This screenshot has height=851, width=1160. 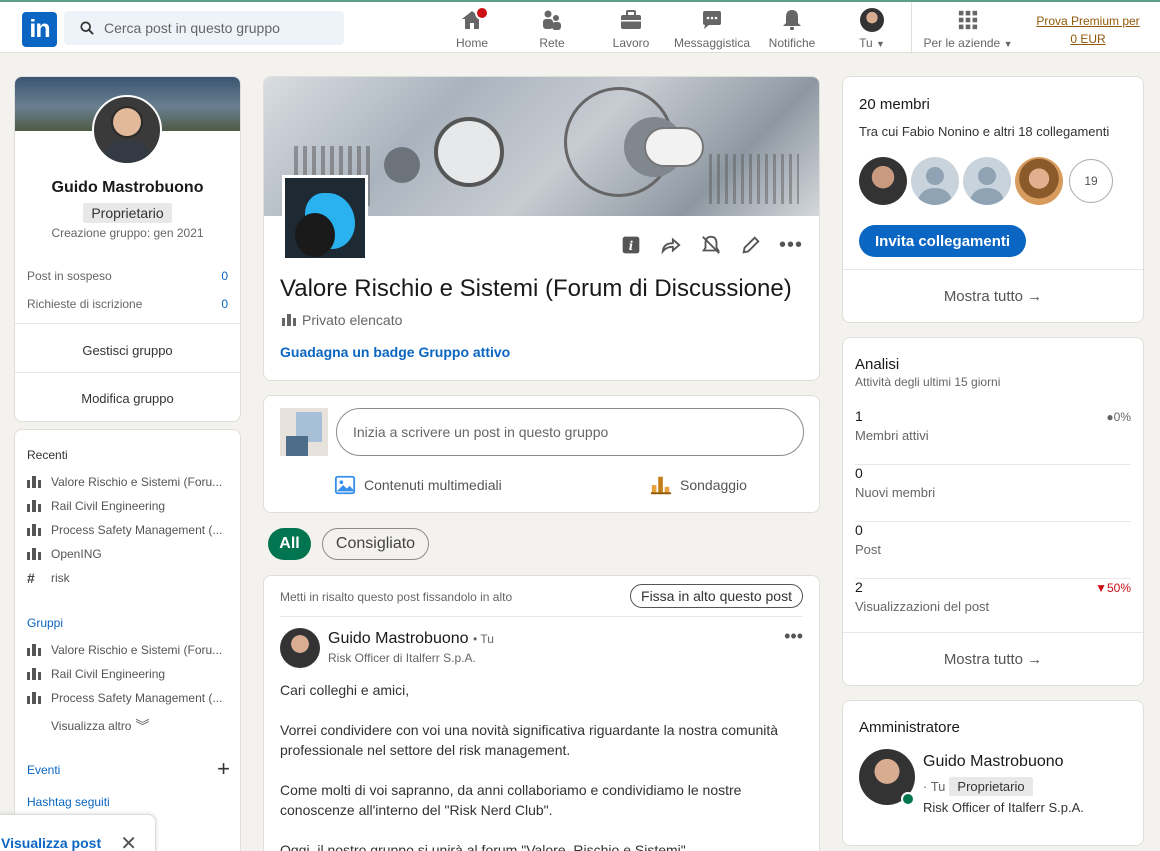 What do you see at coordinates (1088, 30) in the screenshot?
I see `premium-link: Prova Premium per 0 EUR` at bounding box center [1088, 30].